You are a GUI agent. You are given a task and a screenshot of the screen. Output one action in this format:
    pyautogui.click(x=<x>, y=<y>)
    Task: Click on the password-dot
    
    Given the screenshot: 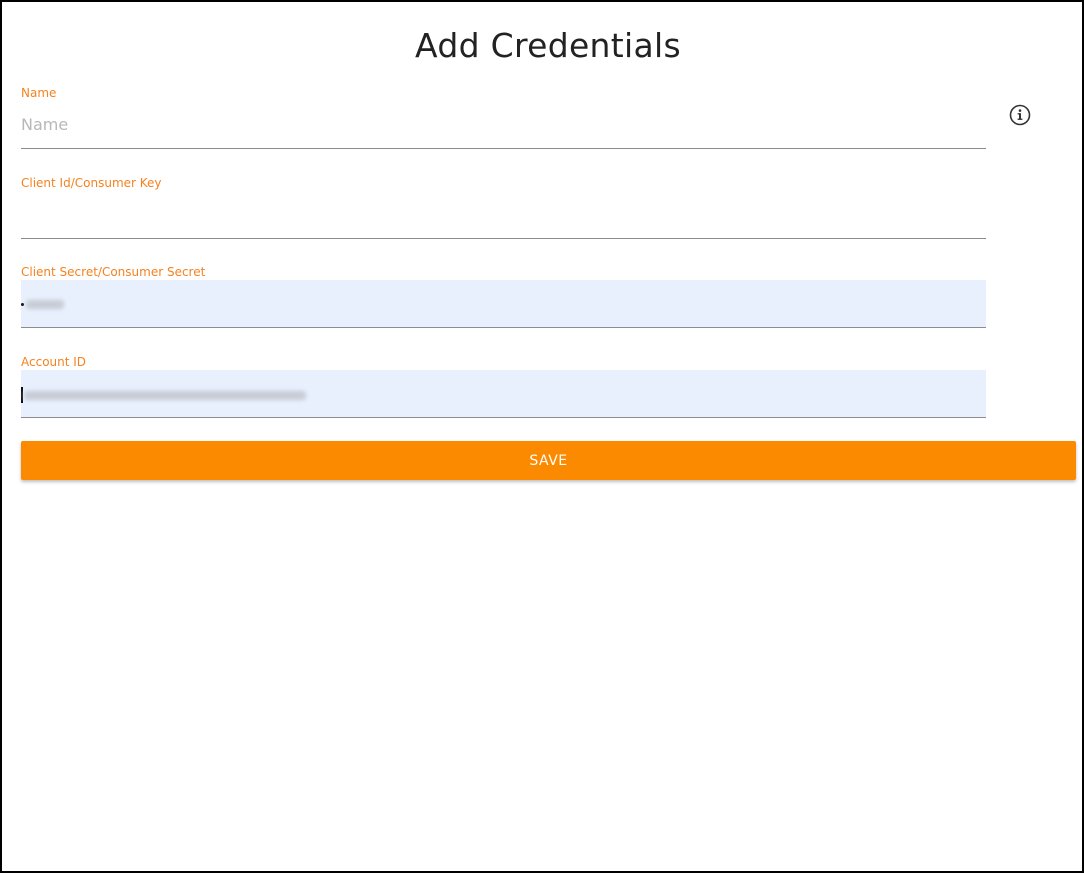 What is the action you would take?
    pyautogui.click(x=22, y=304)
    